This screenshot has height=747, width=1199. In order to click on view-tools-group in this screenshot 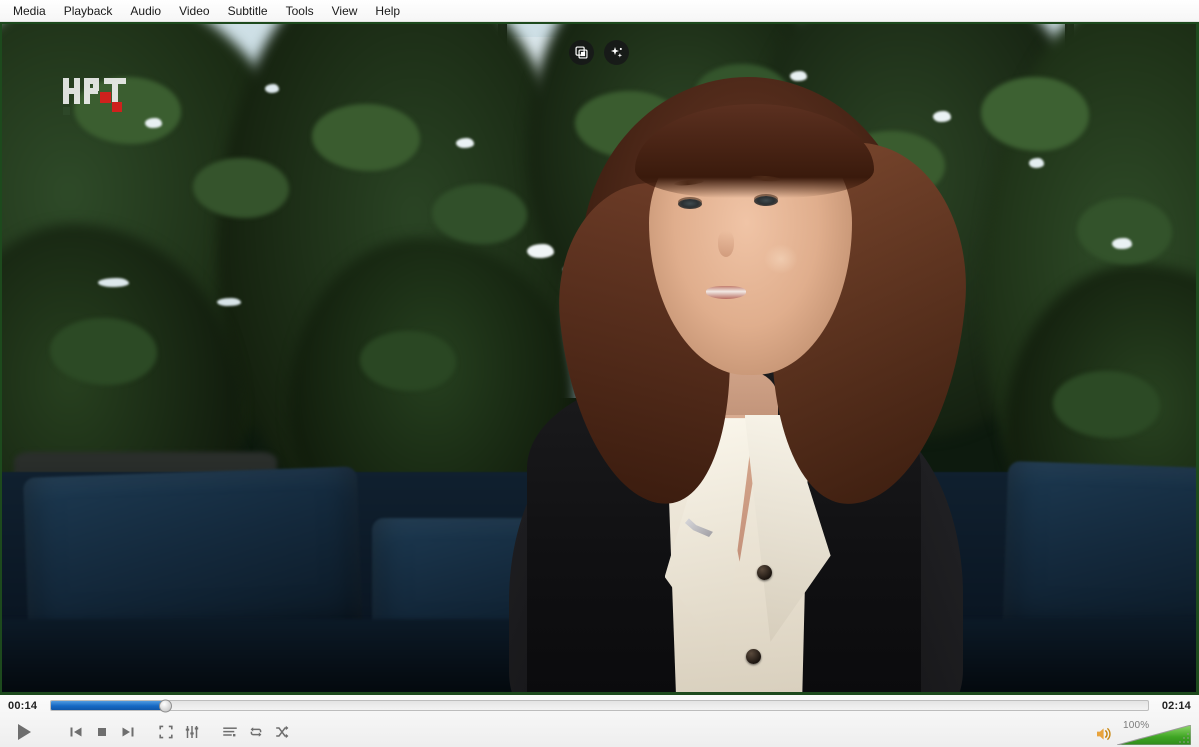, I will do `click(179, 732)`.